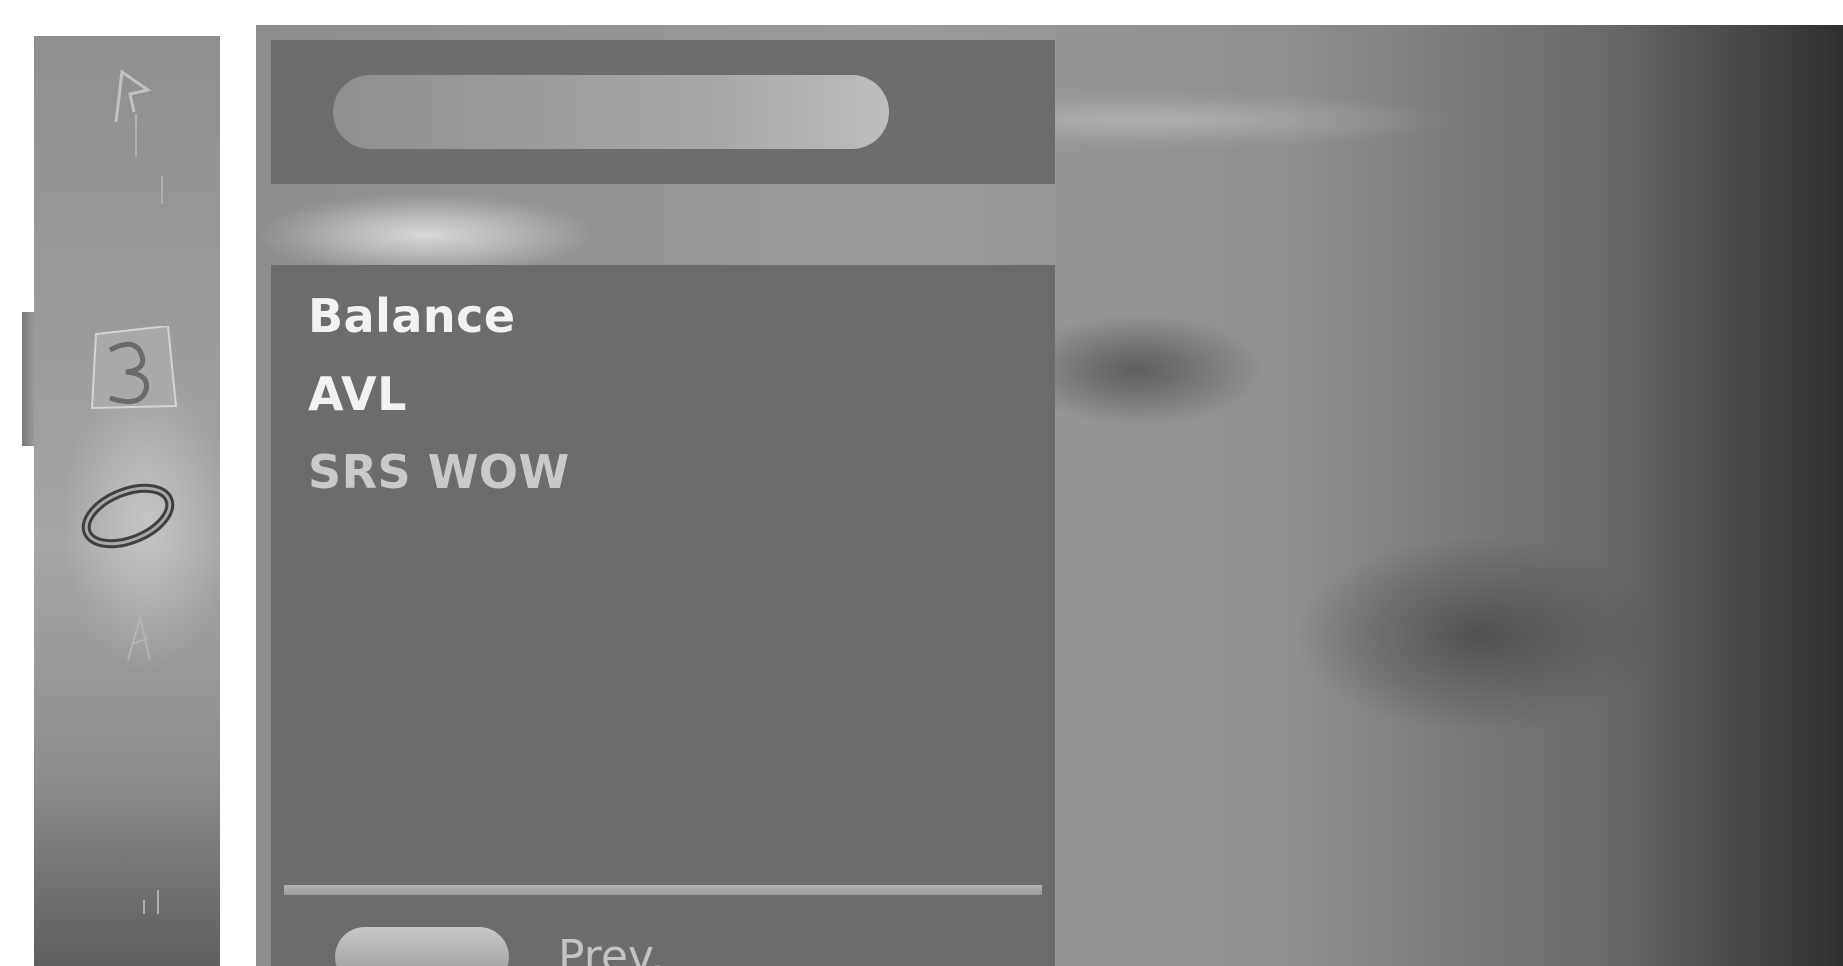 The image size is (1843, 966). I want to click on menu-item-balance: Balance, so click(439, 316).